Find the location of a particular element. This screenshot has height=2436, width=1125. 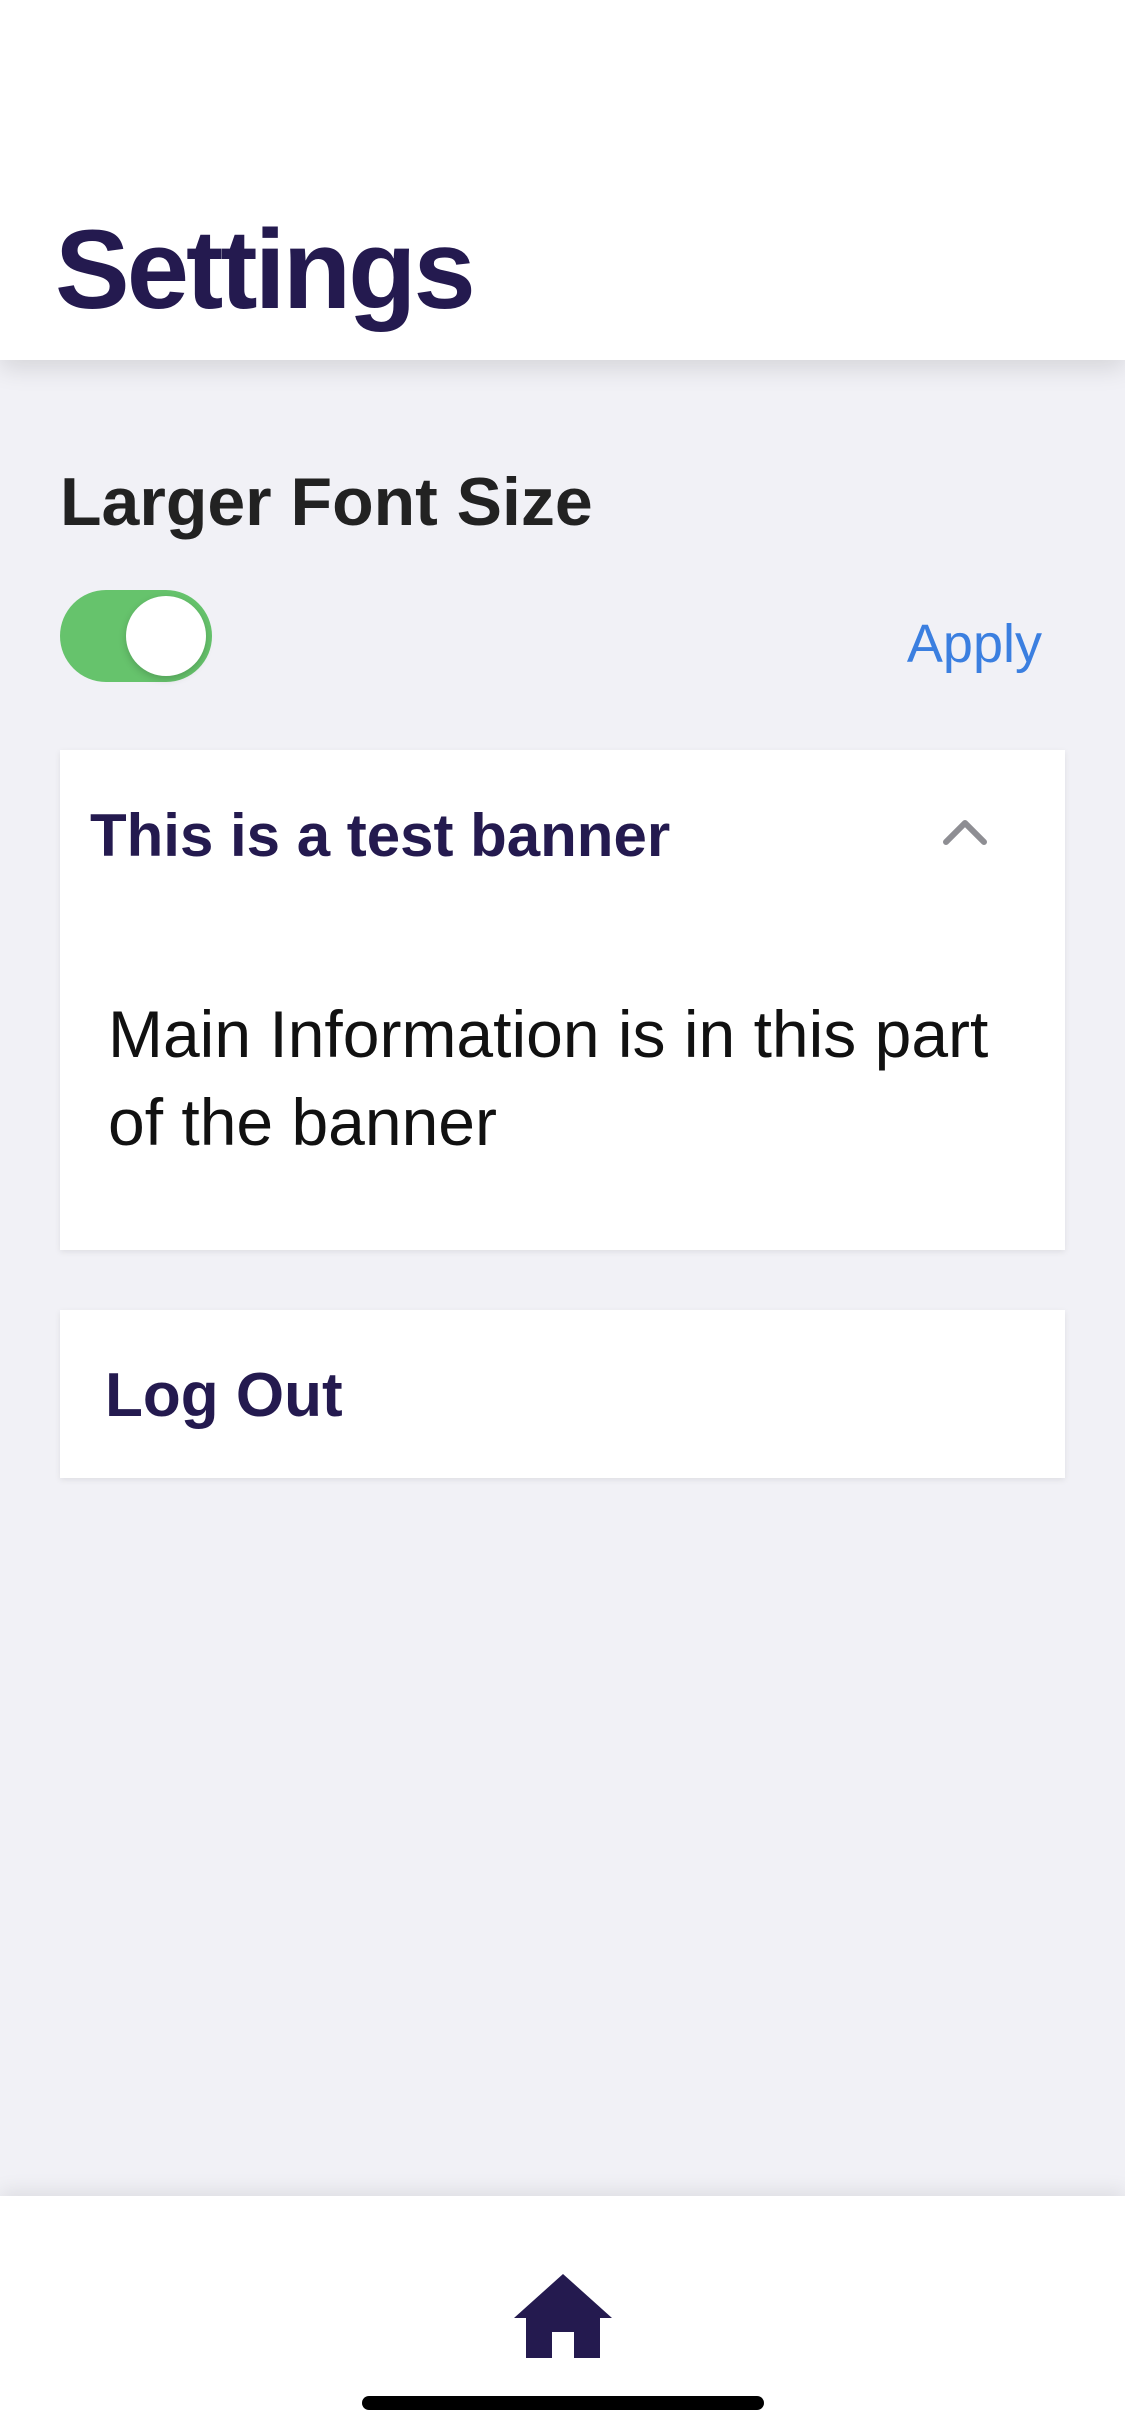

apply-button: Apply is located at coordinates (974, 644).